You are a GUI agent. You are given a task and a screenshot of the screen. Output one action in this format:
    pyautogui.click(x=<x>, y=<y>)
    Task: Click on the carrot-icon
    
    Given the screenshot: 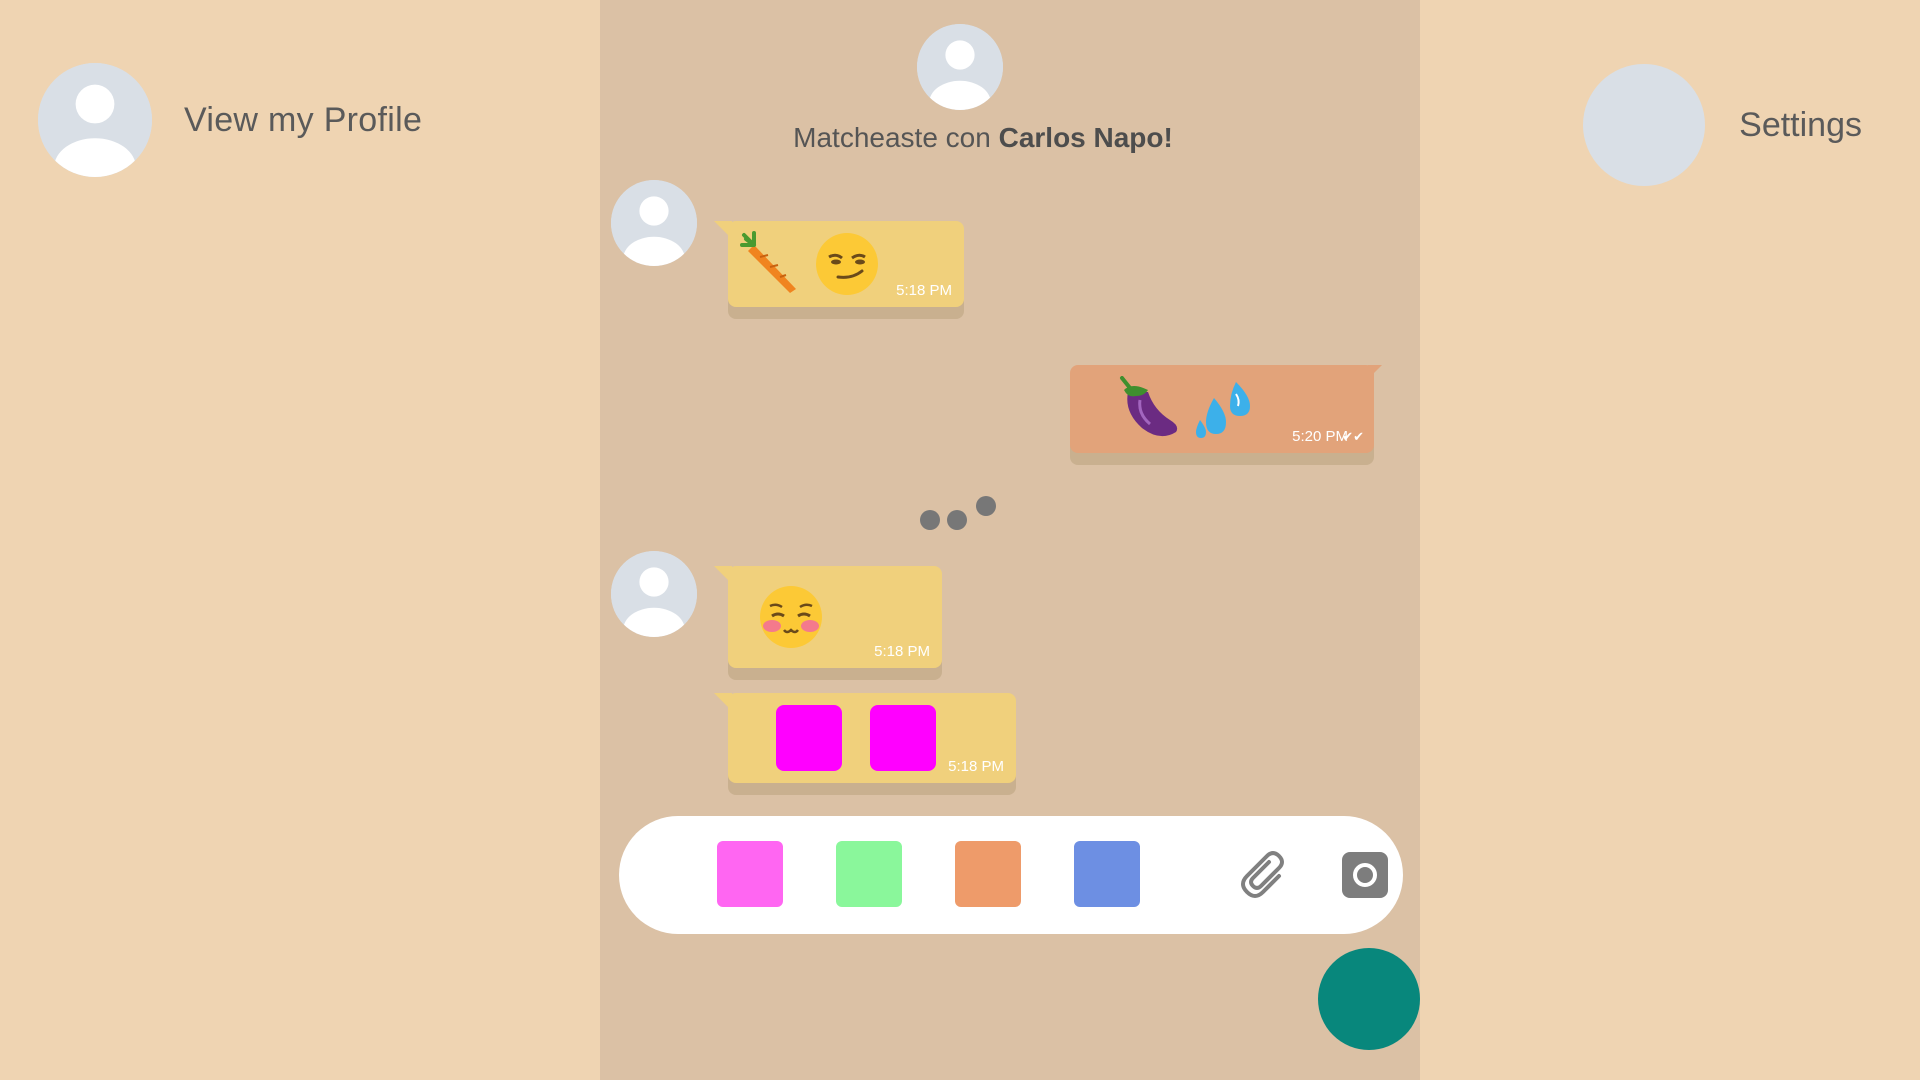 What is the action you would take?
    pyautogui.click(x=773, y=264)
    